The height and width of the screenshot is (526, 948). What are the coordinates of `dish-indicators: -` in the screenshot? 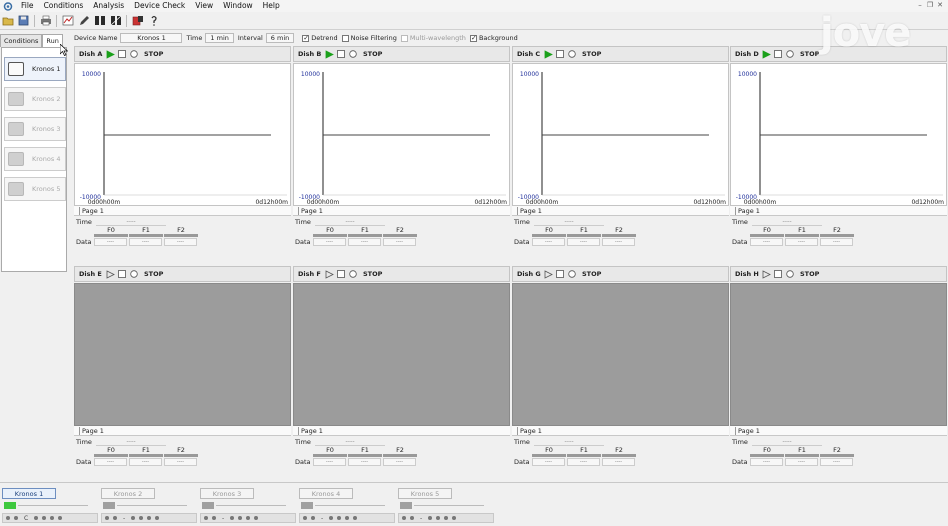 It's located at (149, 518).